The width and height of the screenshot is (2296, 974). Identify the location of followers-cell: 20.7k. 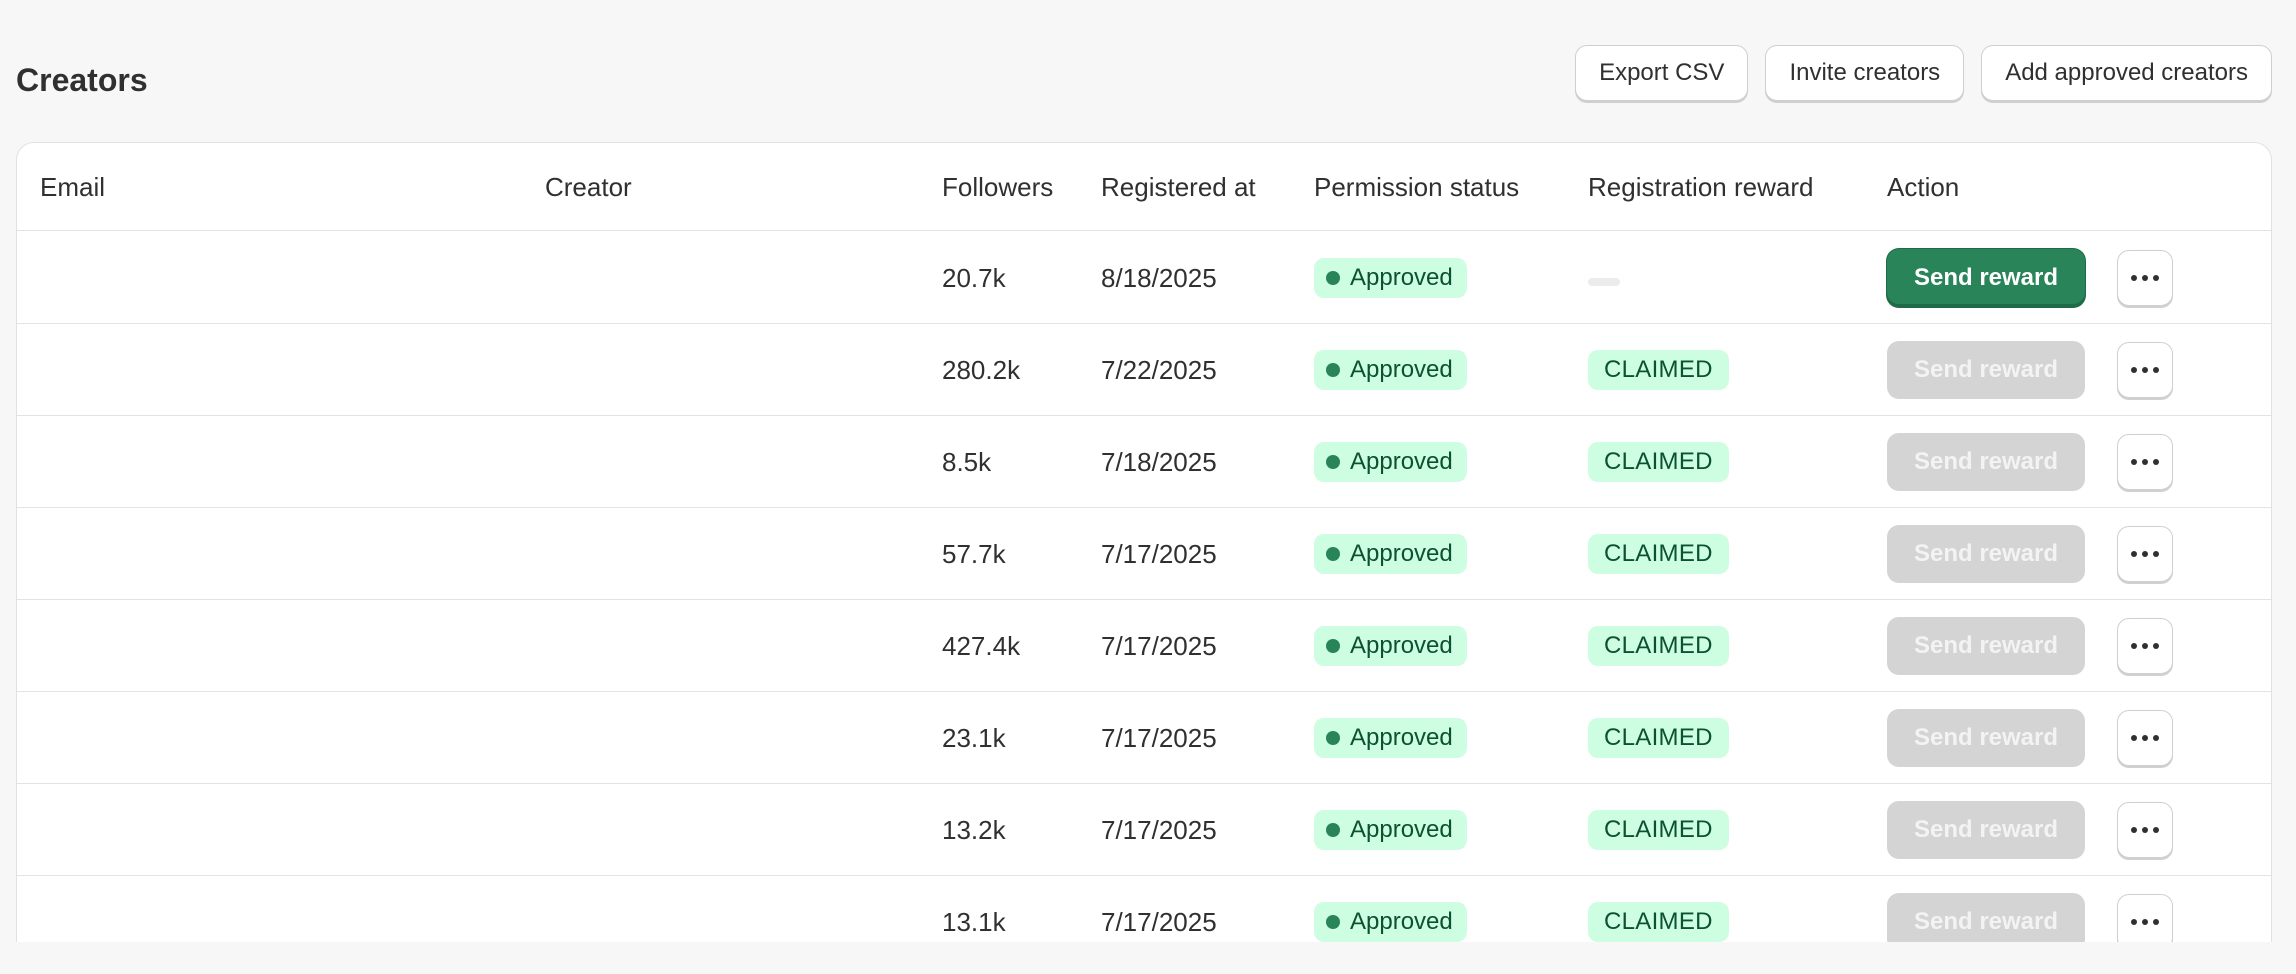
(974, 277).